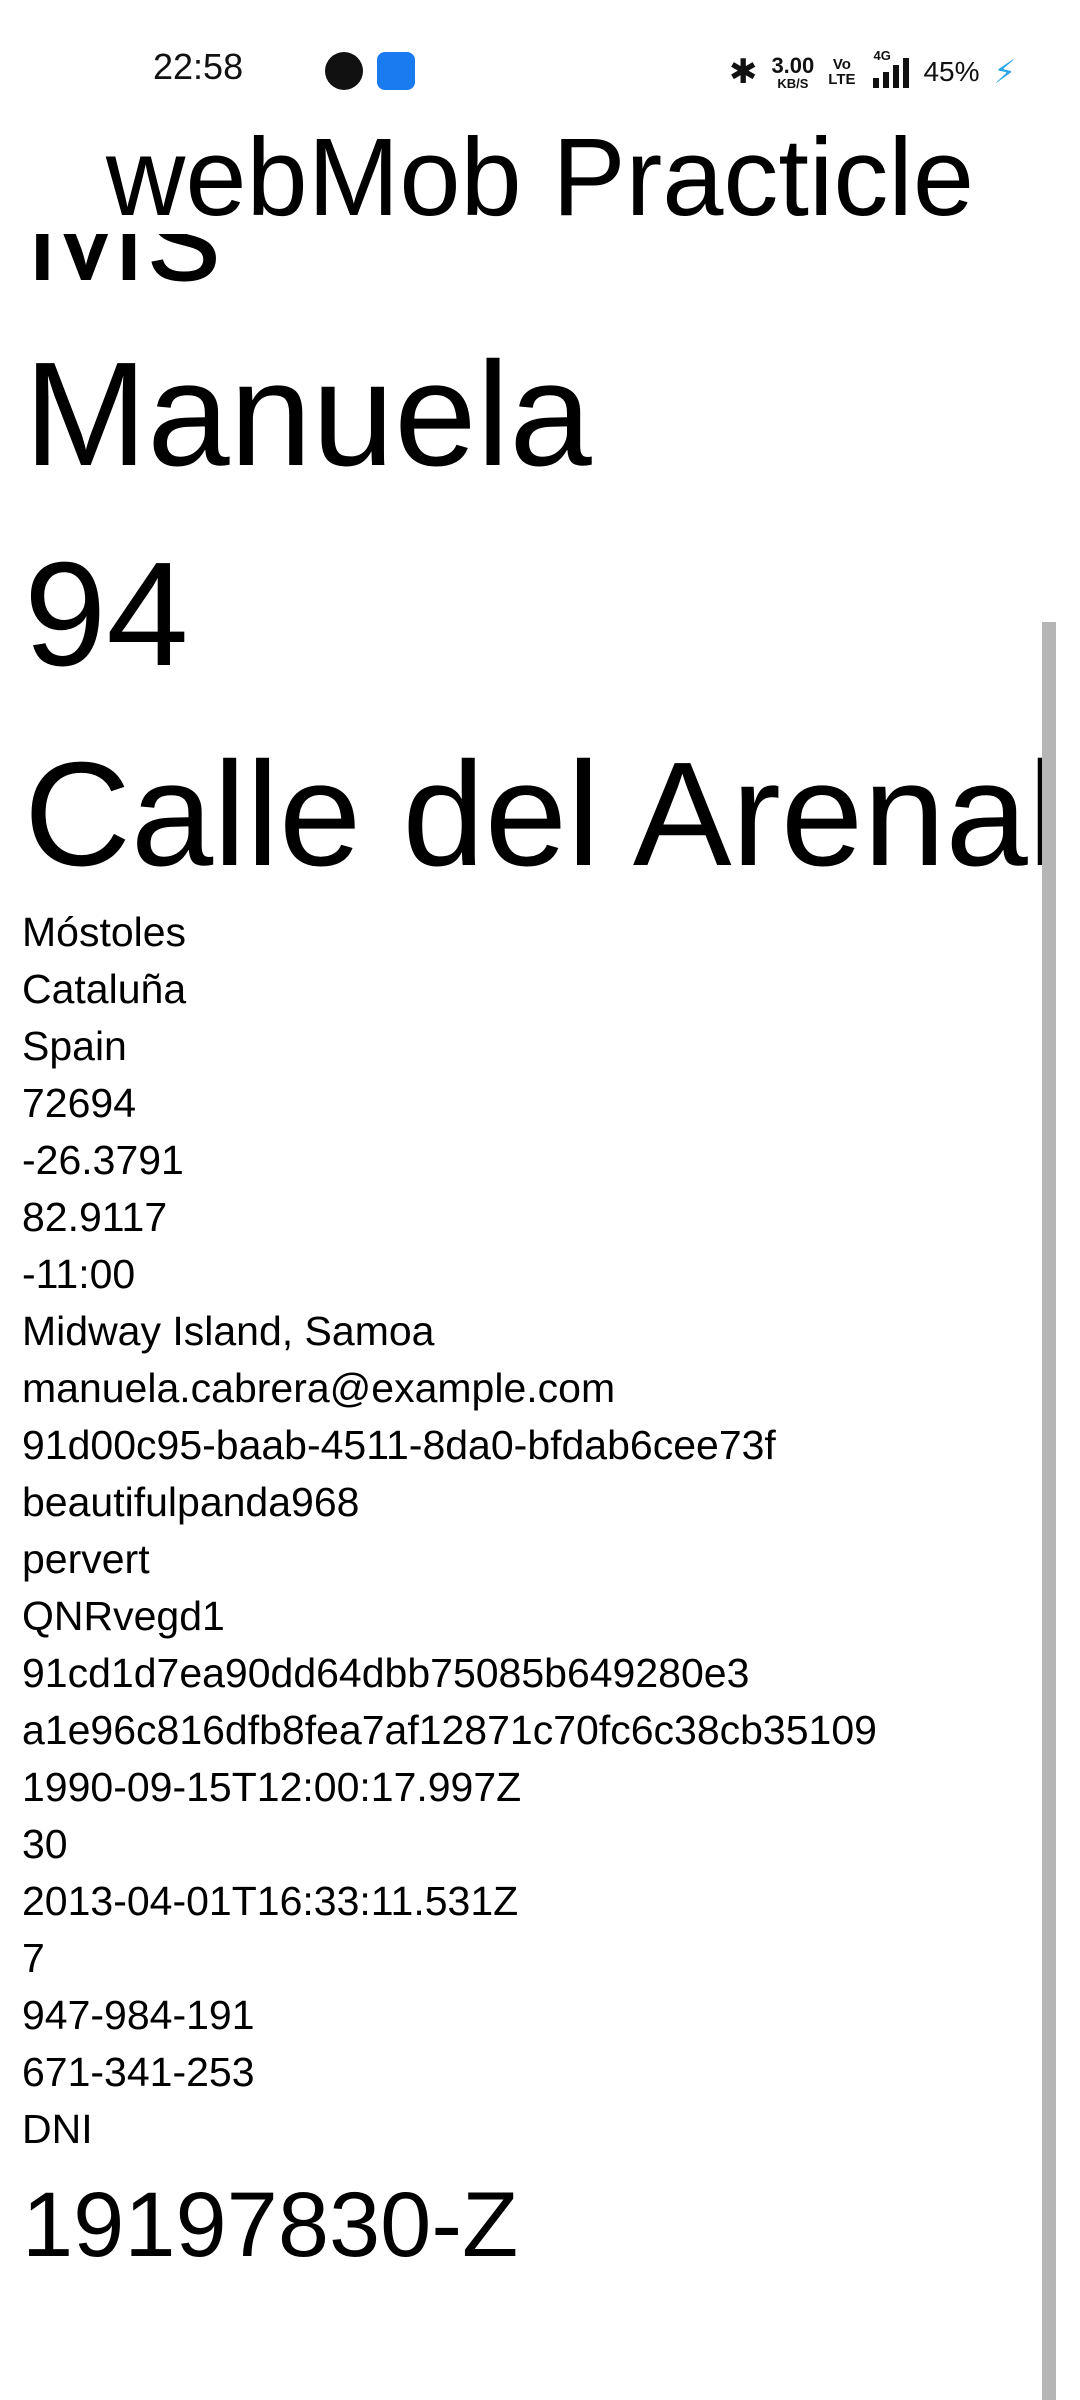  I want to click on android-icon, so click(396, 71).